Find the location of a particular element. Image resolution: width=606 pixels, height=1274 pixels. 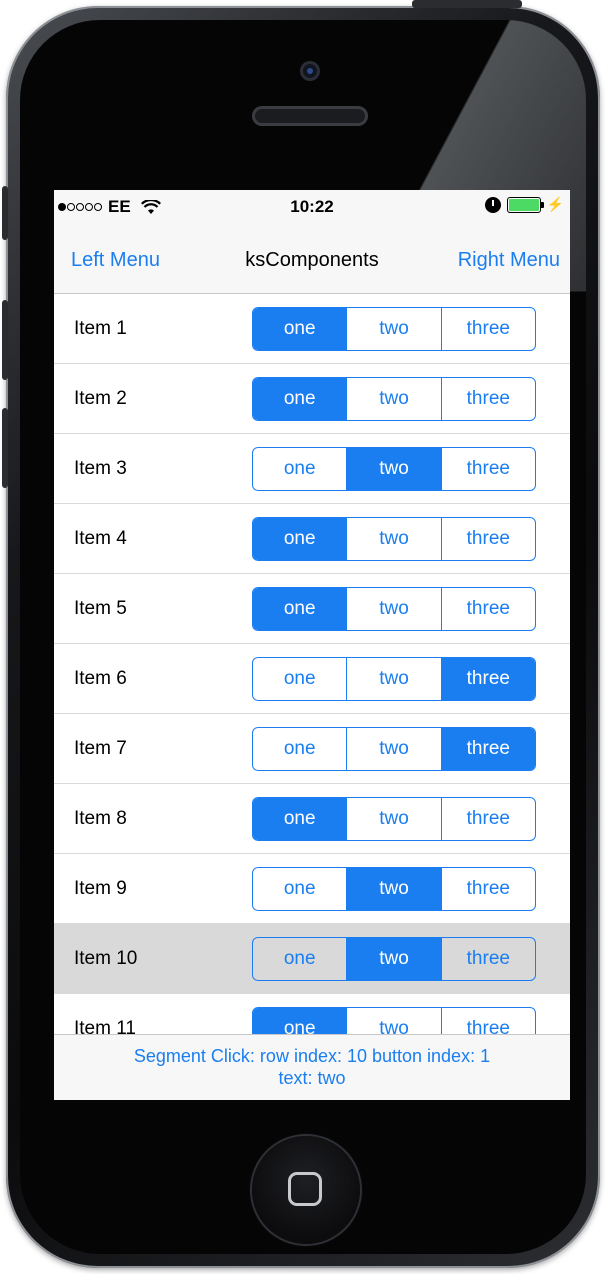

charging-bolt-icon: ⚡ is located at coordinates (555, 204).